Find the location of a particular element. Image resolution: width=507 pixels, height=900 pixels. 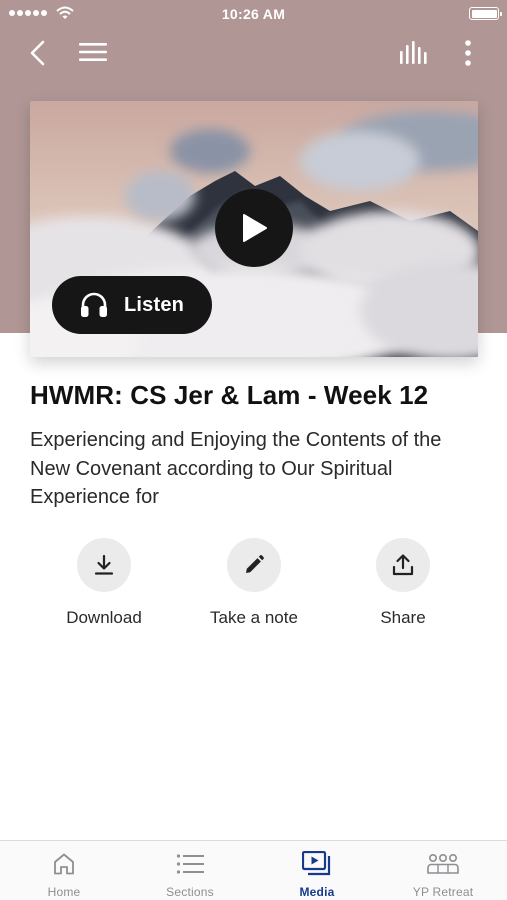

tab-media-label: Media is located at coordinates (317, 892).